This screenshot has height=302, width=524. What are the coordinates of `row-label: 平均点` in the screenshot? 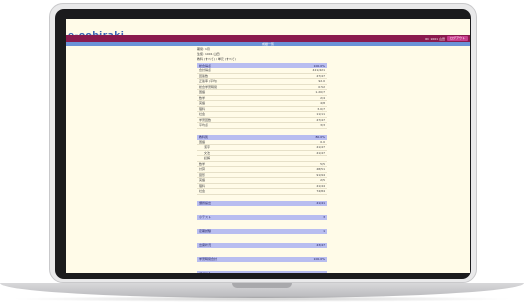 It's located at (204, 125).